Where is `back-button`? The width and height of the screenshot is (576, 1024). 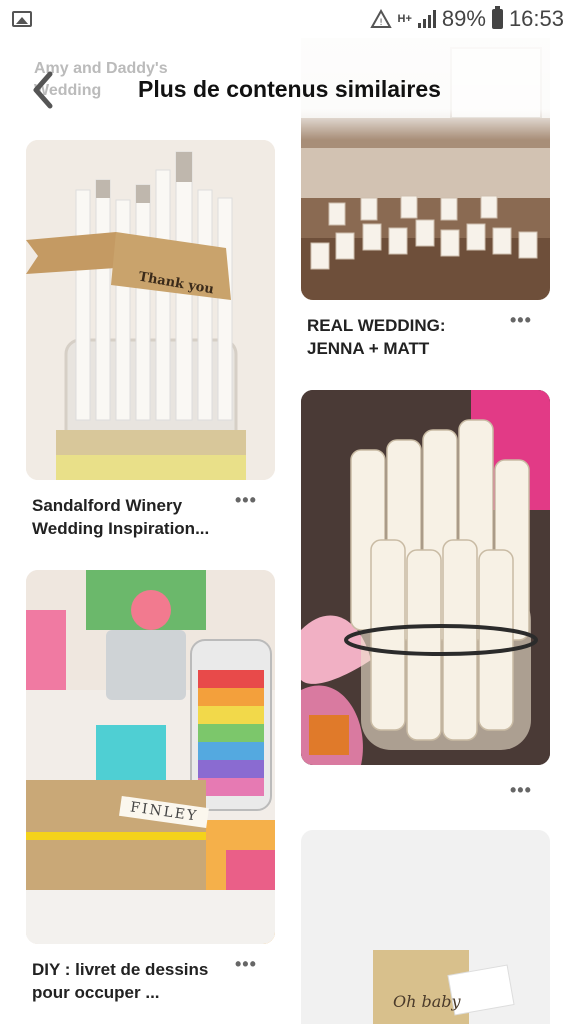
back-button is located at coordinates (43, 90).